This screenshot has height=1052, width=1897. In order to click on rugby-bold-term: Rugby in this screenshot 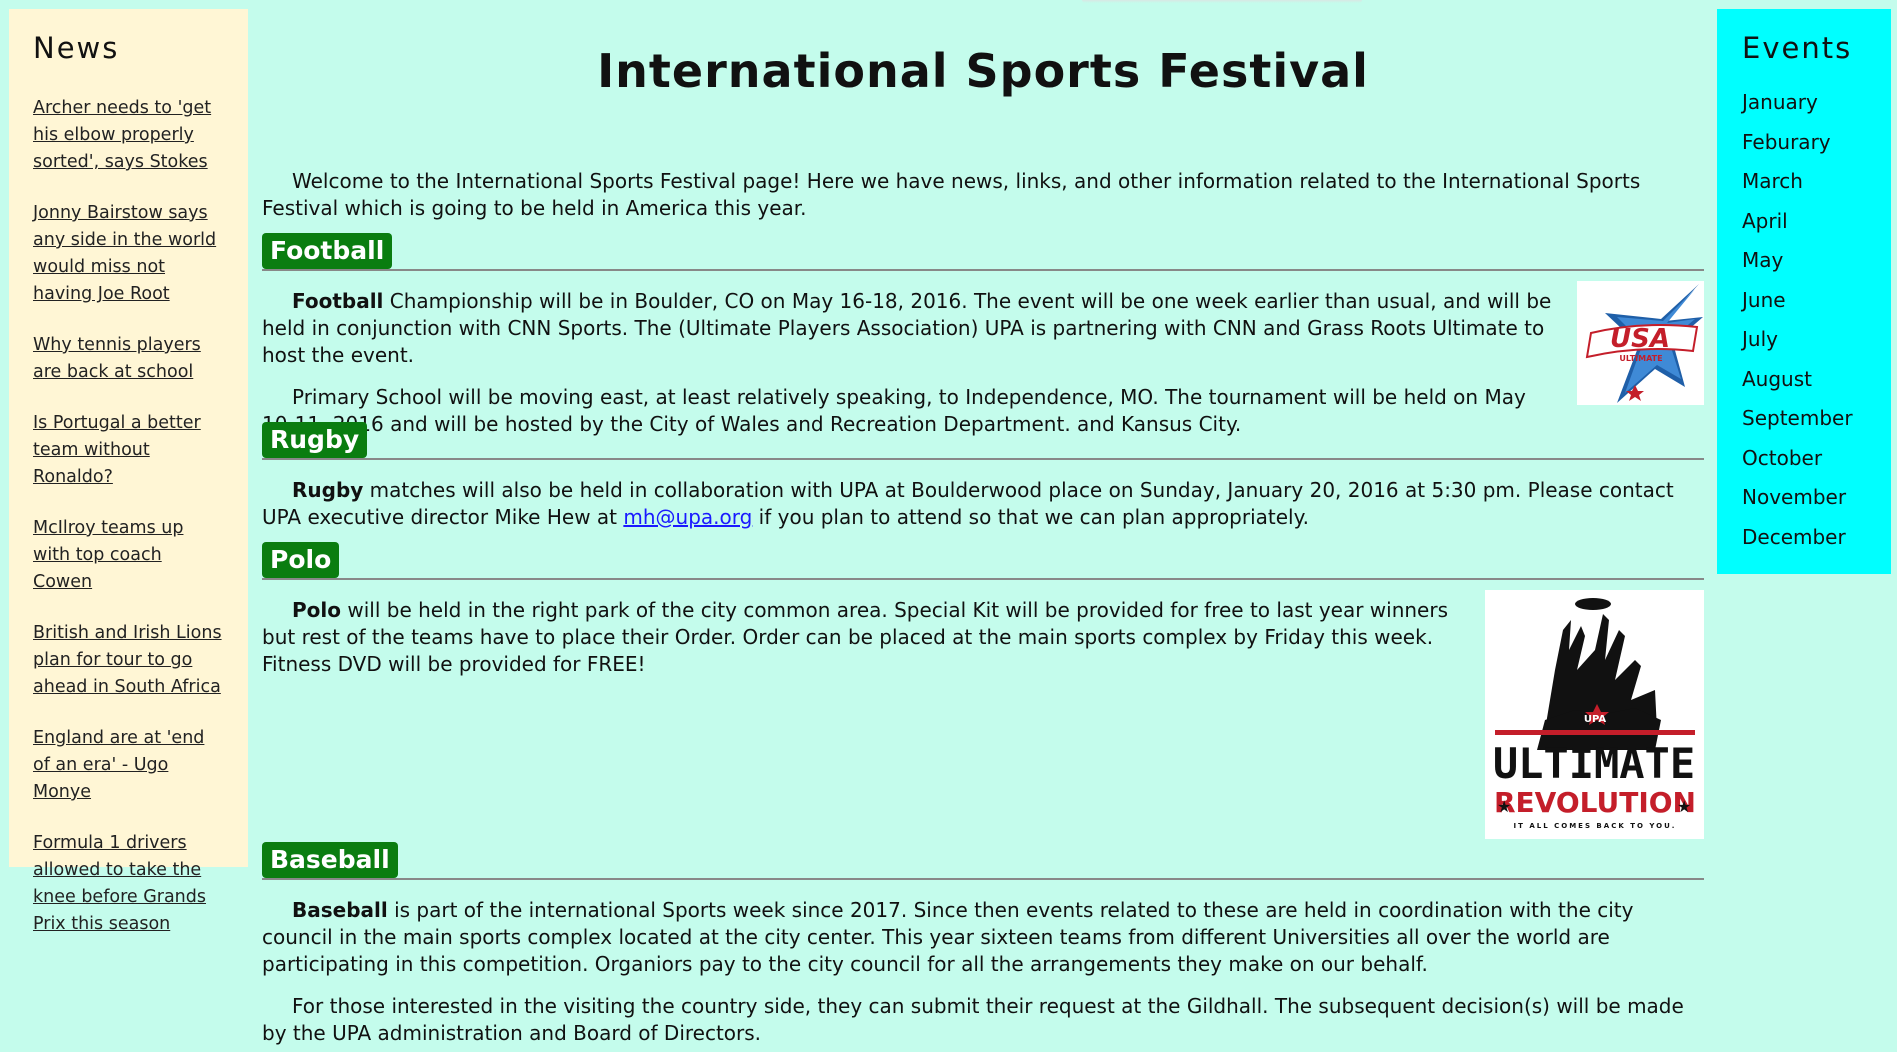, I will do `click(328, 490)`.